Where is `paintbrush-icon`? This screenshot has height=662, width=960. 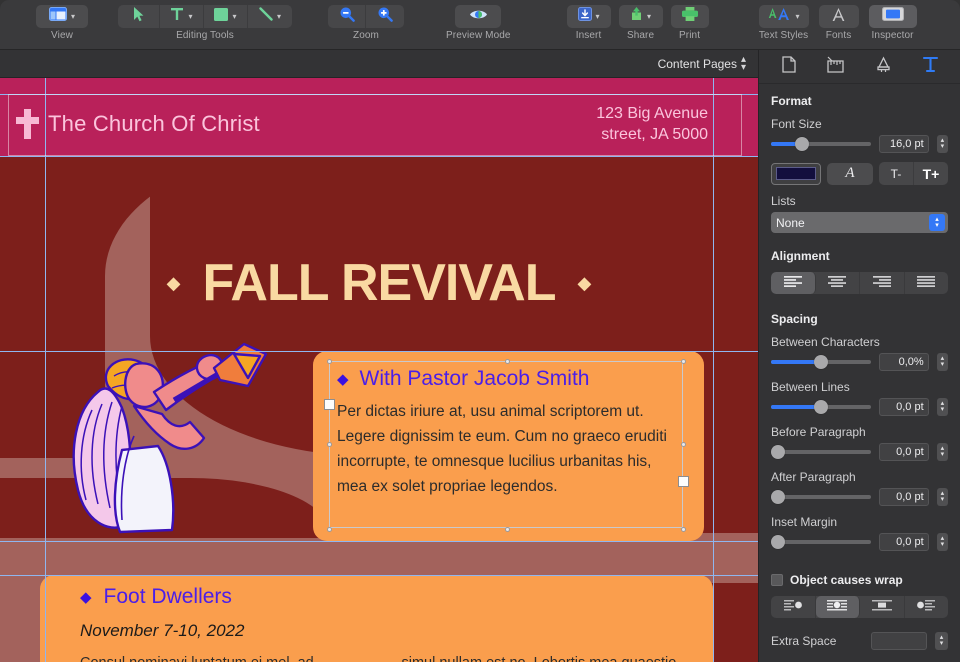
paintbrush-icon is located at coordinates (883, 67).